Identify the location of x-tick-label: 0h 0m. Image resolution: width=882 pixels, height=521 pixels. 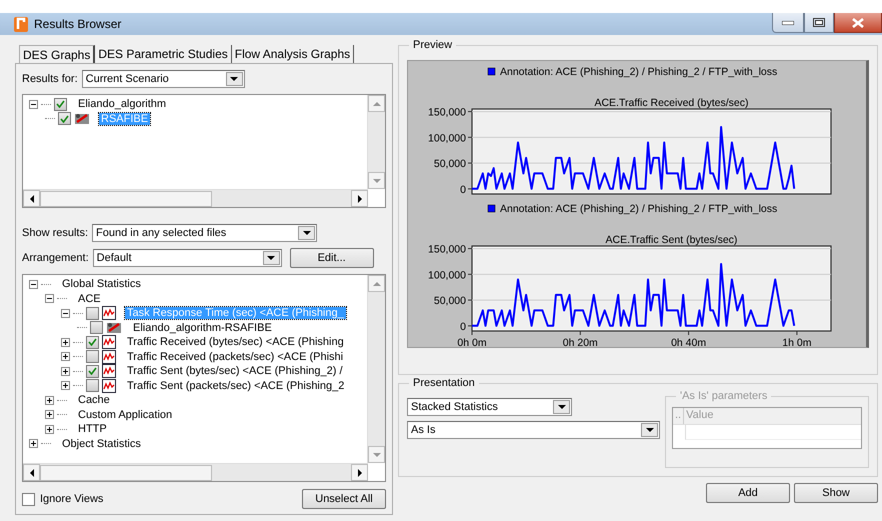
(472, 342).